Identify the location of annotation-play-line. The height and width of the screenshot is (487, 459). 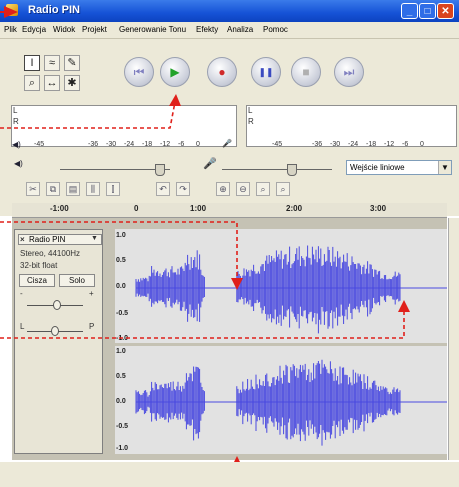
(88, 115).